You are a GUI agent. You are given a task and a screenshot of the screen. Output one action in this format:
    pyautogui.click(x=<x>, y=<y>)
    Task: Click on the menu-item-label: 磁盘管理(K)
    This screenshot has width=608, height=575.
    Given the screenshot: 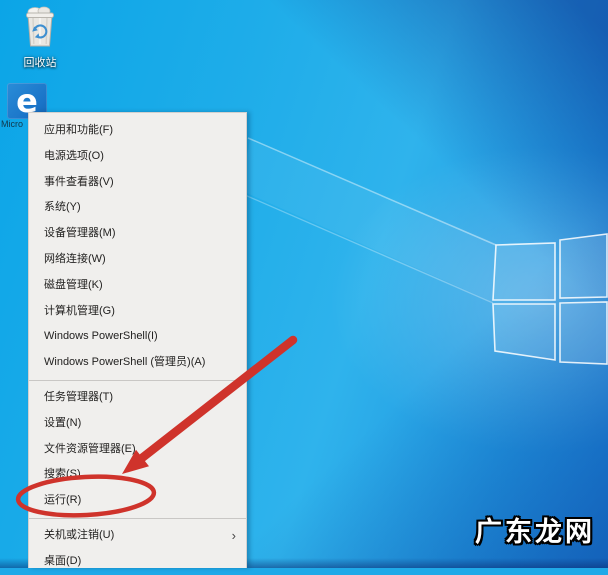 What is the action you would take?
    pyautogui.click(x=73, y=284)
    